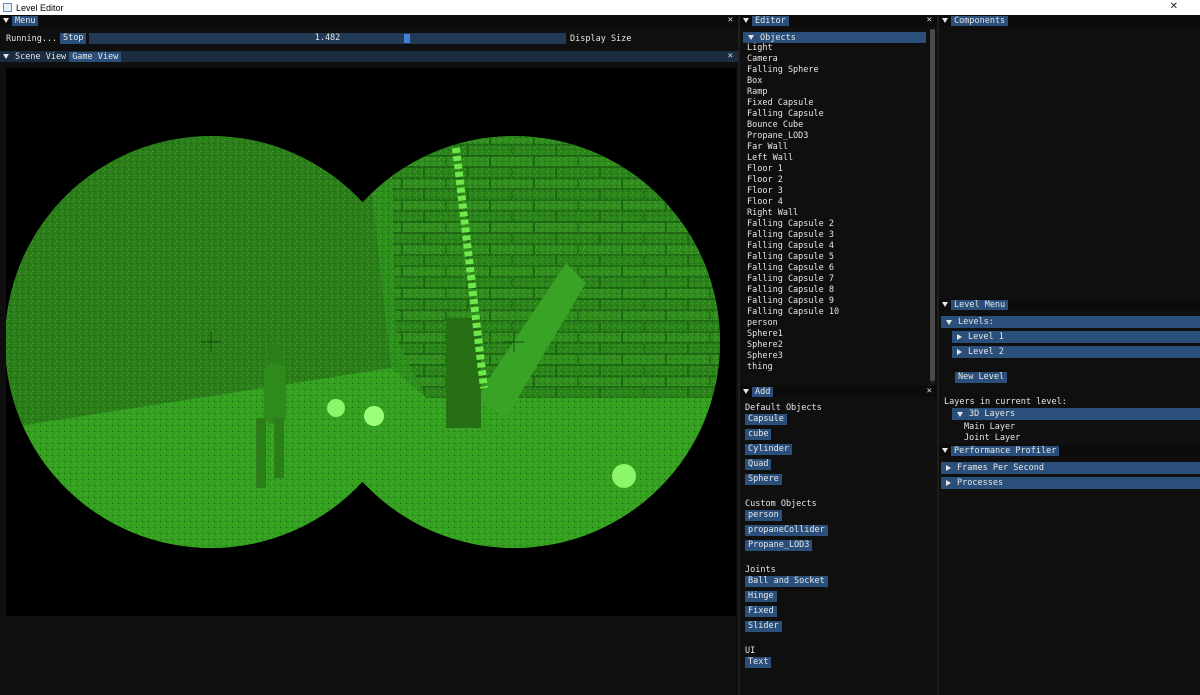  Describe the element at coordinates (838, 449) in the screenshot. I see `default-objects-list: Capsule cube Cylinder Quad Sphere` at that location.